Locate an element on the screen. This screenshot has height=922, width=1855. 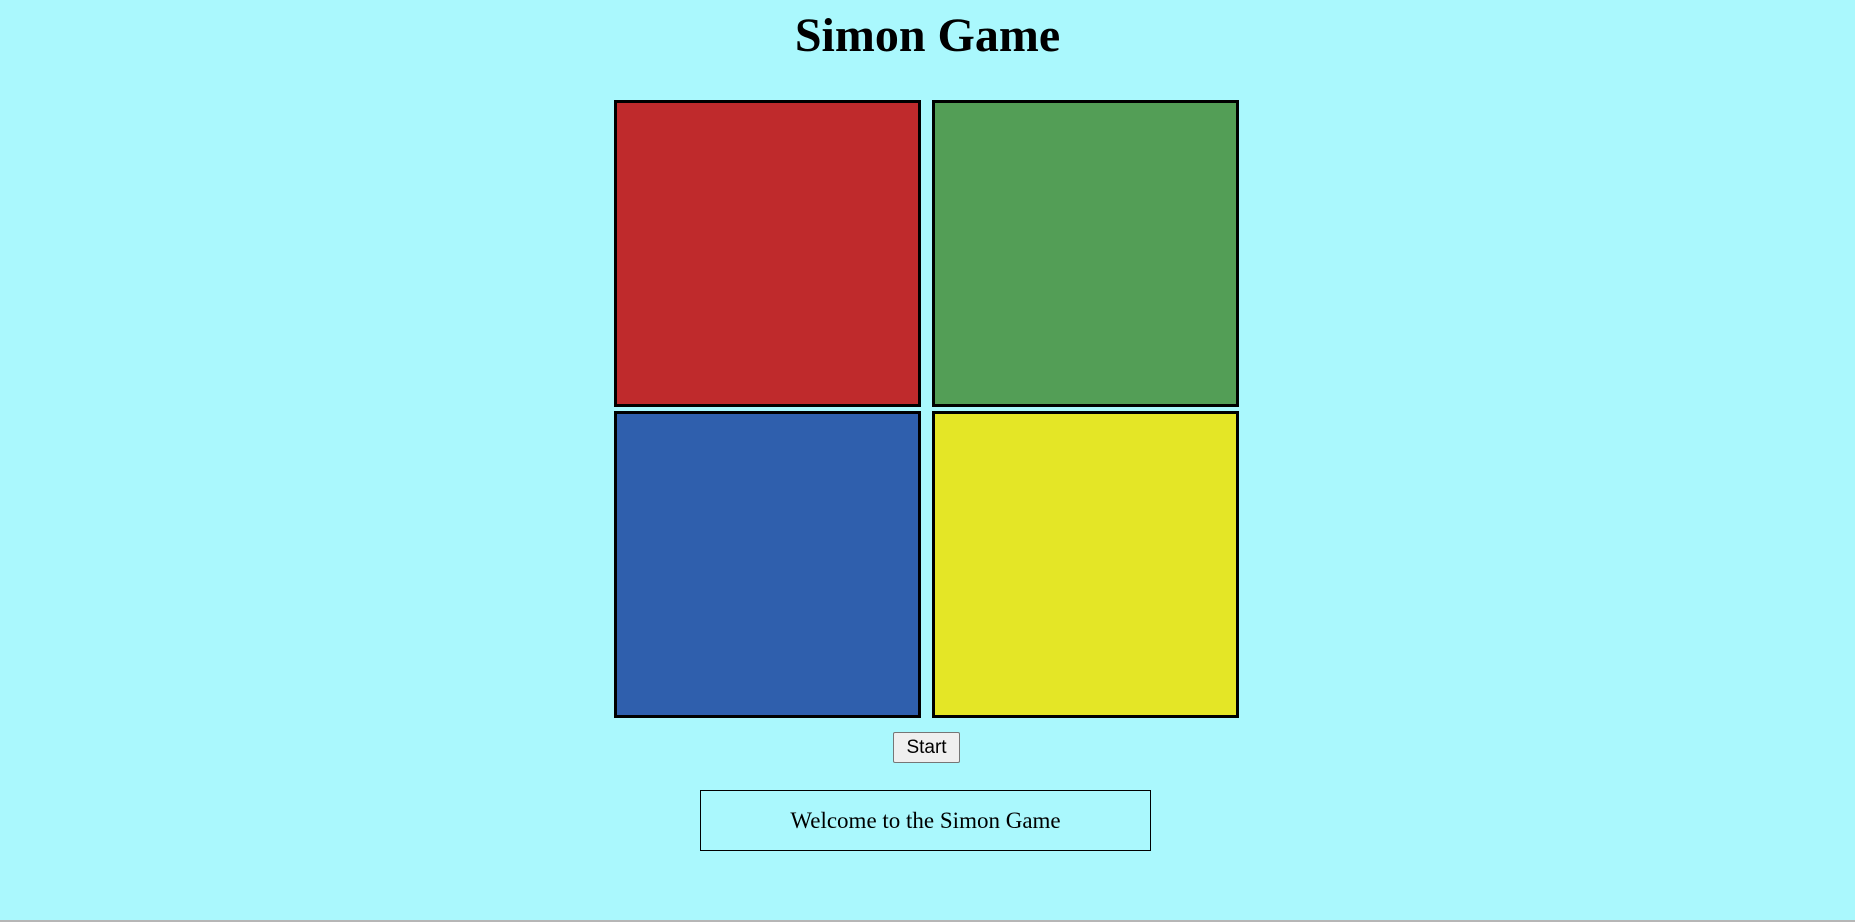
status-message-box: Welcome to the Simon Game is located at coordinates (925, 820).